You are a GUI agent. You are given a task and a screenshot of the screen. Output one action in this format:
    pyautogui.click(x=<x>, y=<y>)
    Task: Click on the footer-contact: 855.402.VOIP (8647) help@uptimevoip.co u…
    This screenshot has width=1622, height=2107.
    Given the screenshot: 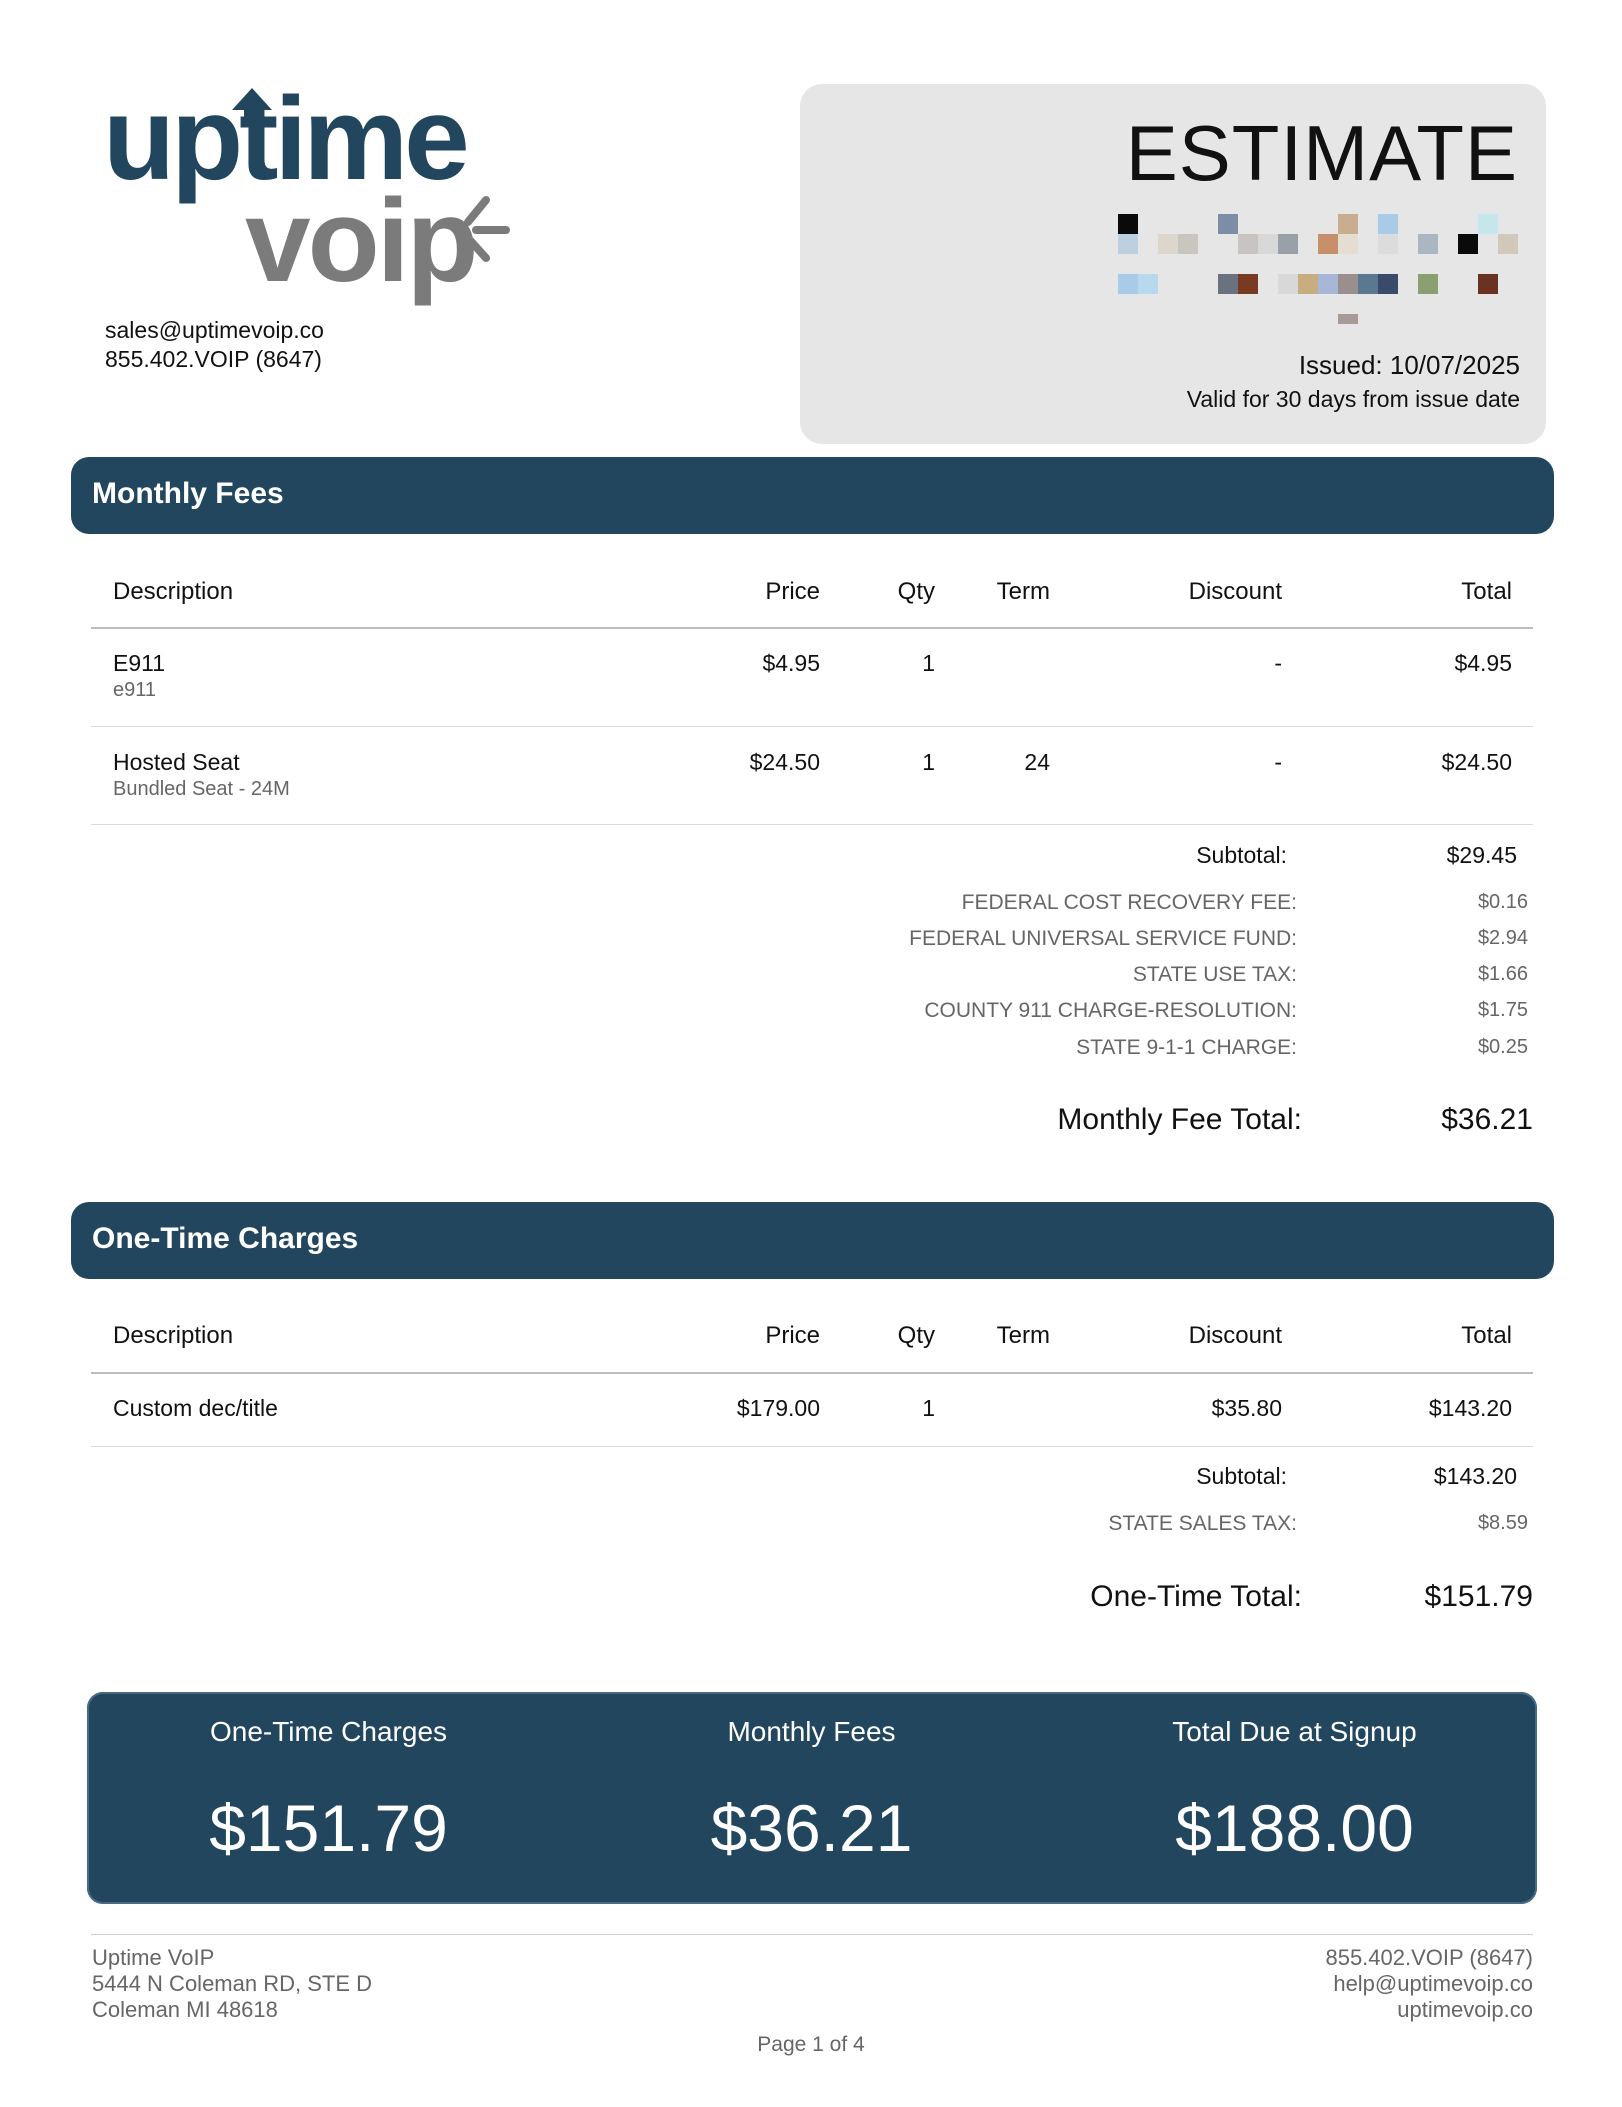 What is the action you would take?
    pyautogui.click(x=1333, y=1984)
    